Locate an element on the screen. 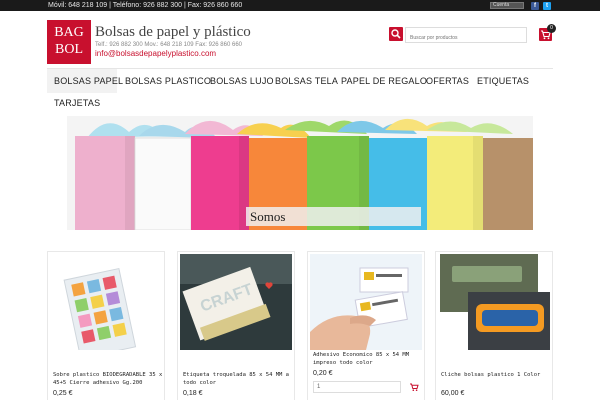  facebook-icon: f is located at coordinates (535, 6).